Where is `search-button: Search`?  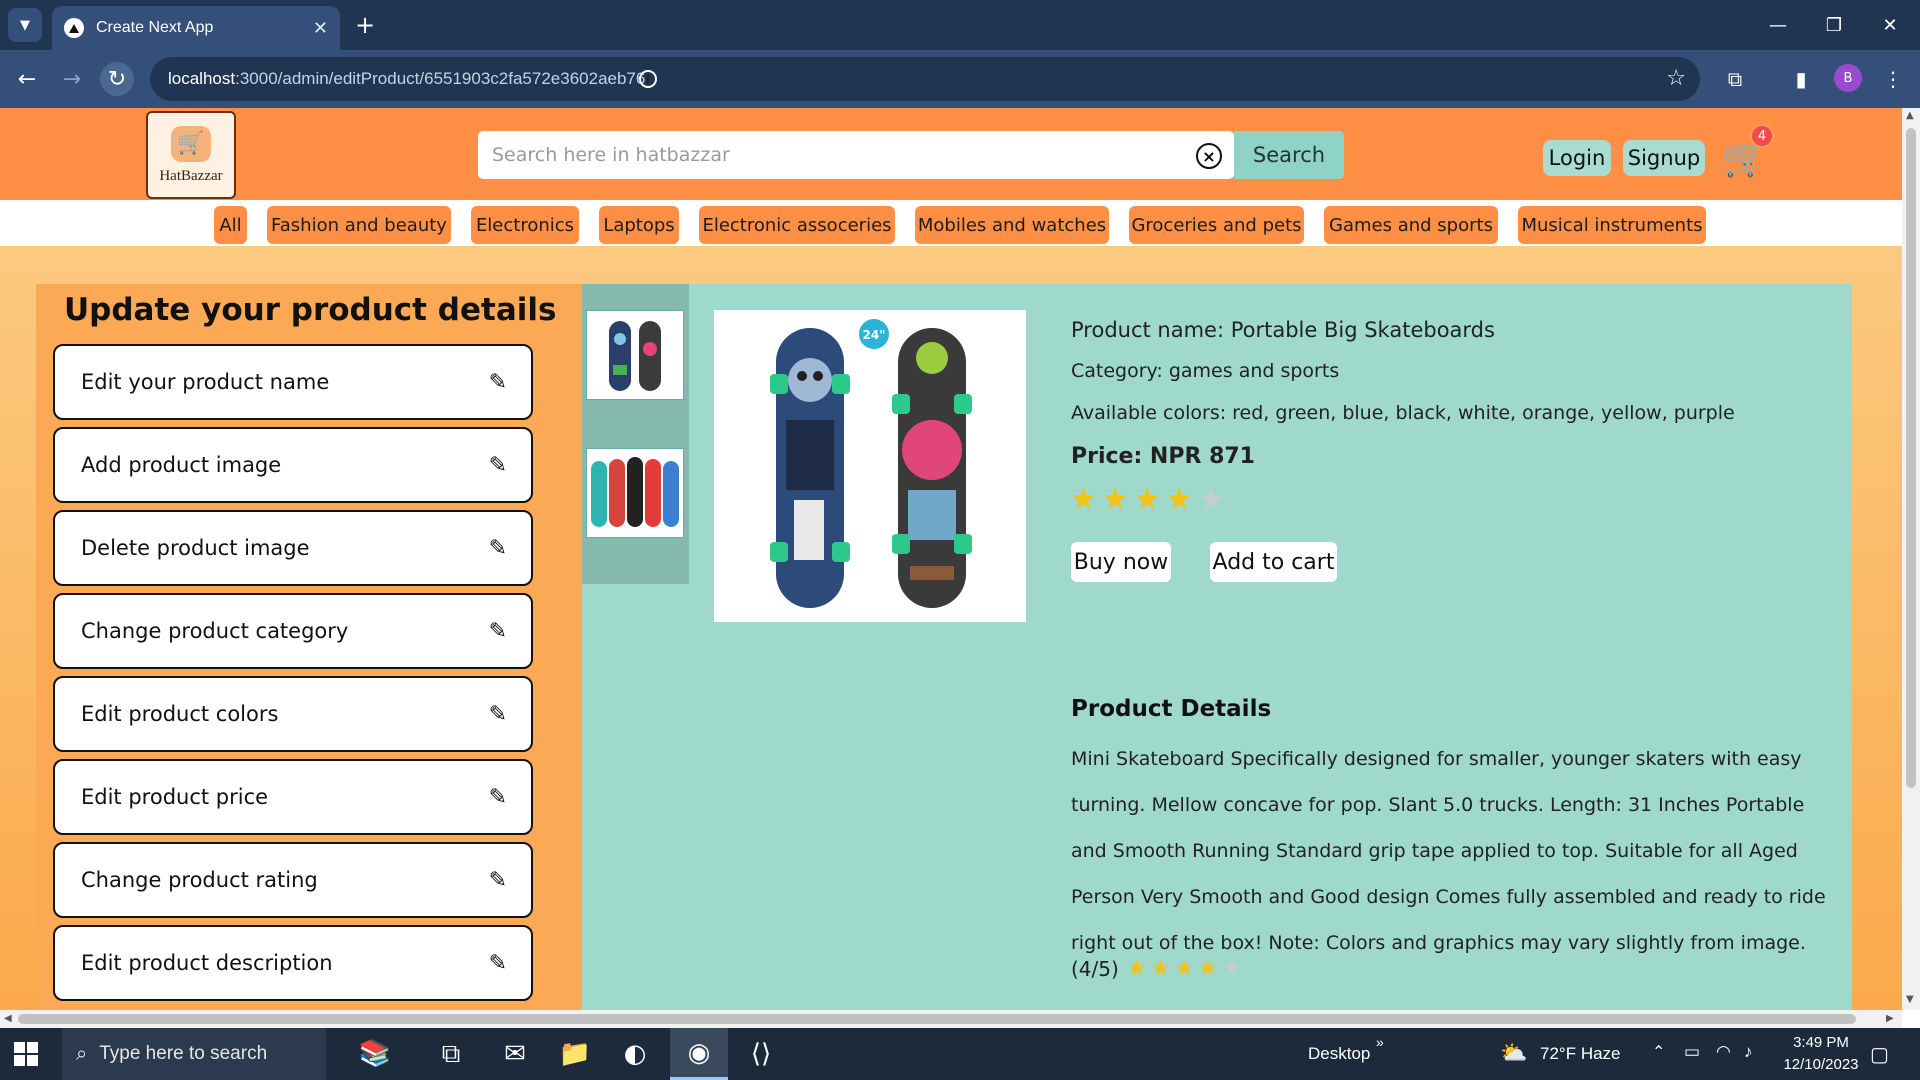 search-button: Search is located at coordinates (1289, 155).